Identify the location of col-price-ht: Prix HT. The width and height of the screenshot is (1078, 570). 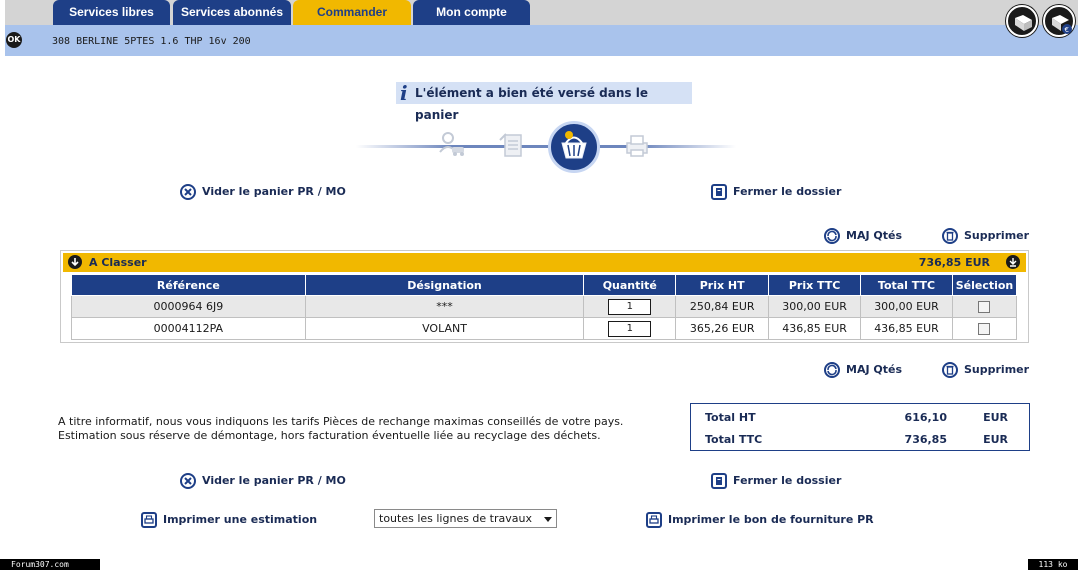
(722, 285).